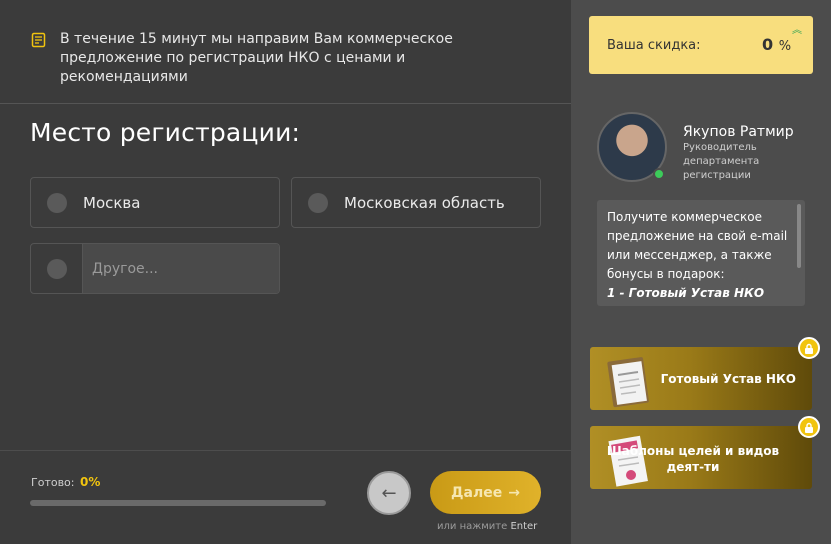 The width and height of the screenshot is (831, 544). I want to click on option-label: Москва, so click(112, 202).